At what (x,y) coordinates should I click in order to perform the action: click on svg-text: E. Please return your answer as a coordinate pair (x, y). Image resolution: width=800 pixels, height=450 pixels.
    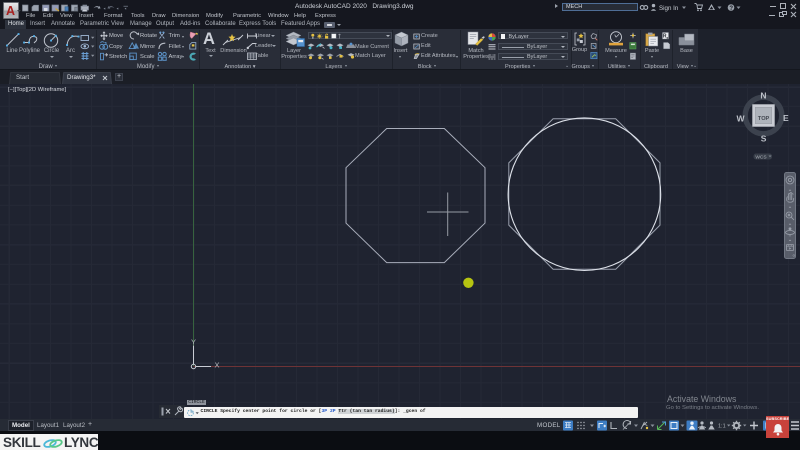
    Looking at the image, I should click on (786, 118).